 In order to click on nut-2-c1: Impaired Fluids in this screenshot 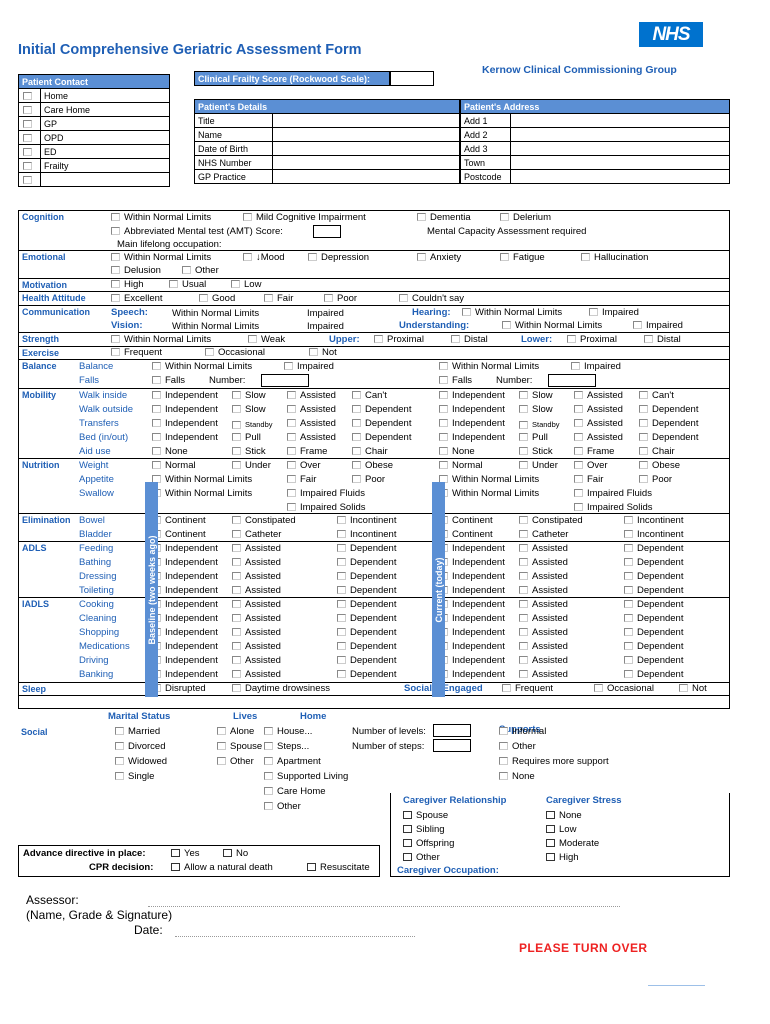, I will do `click(613, 493)`.